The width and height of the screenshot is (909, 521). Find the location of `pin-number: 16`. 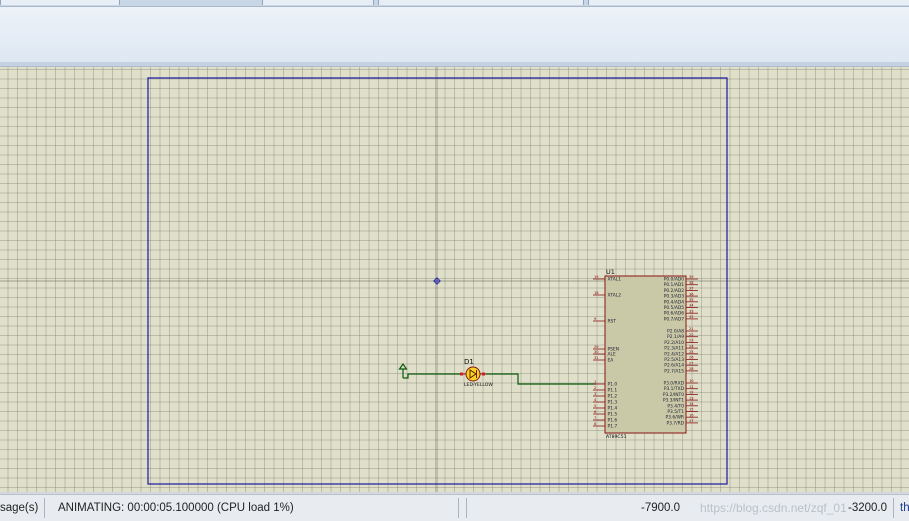

pin-number: 16 is located at coordinates (691, 415).